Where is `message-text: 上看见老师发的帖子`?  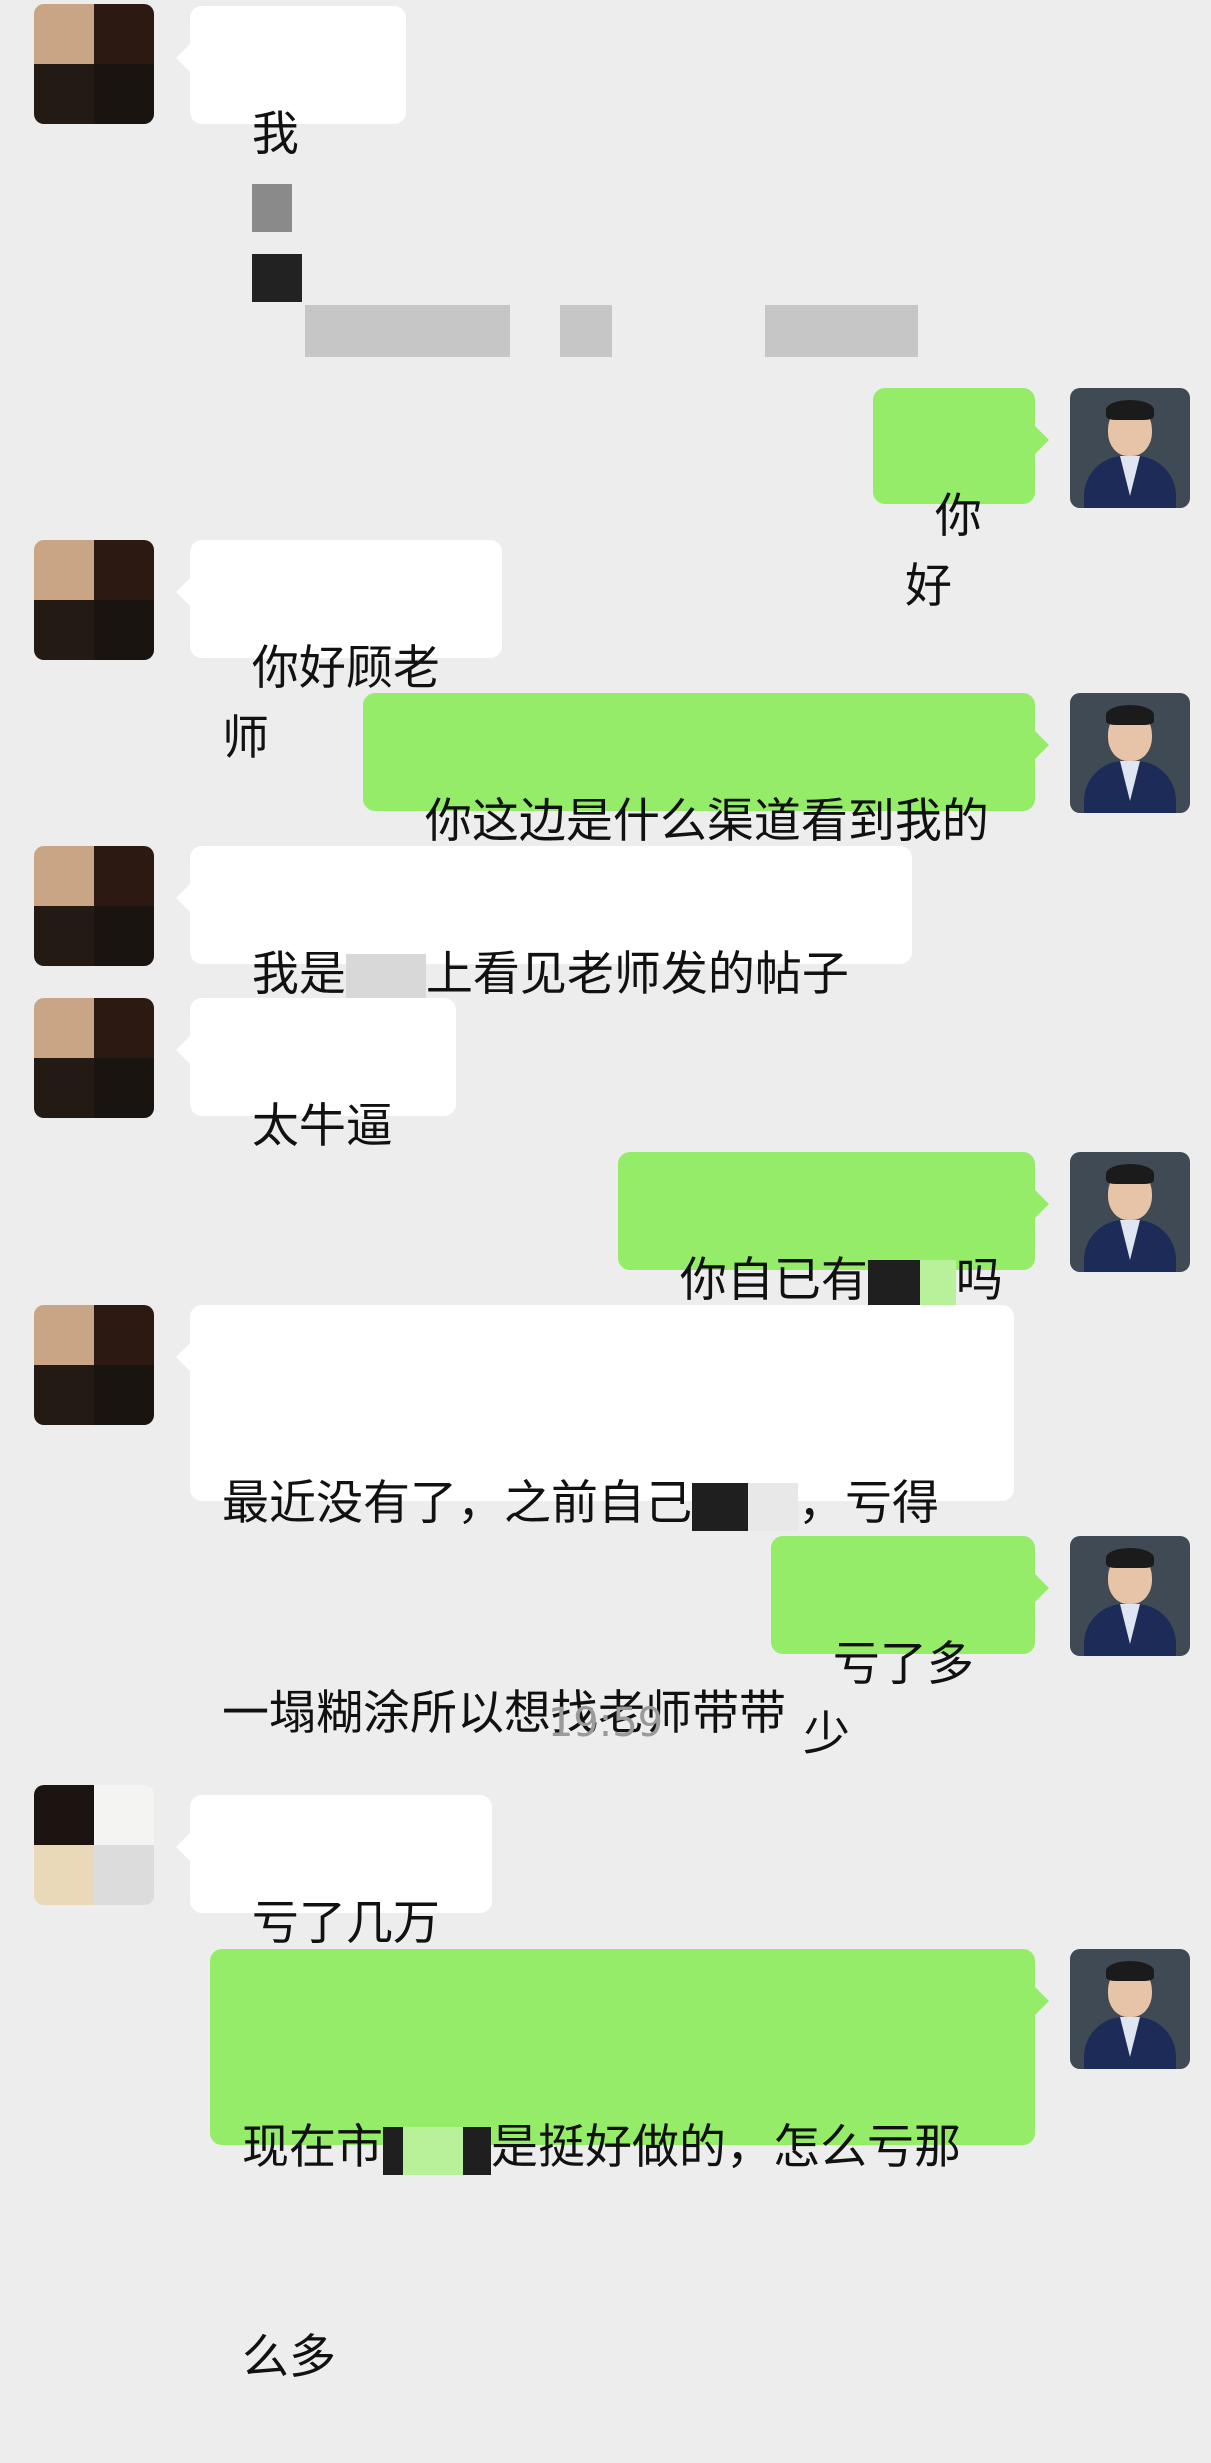
message-text: 上看见老师发的帖子 is located at coordinates (637, 974).